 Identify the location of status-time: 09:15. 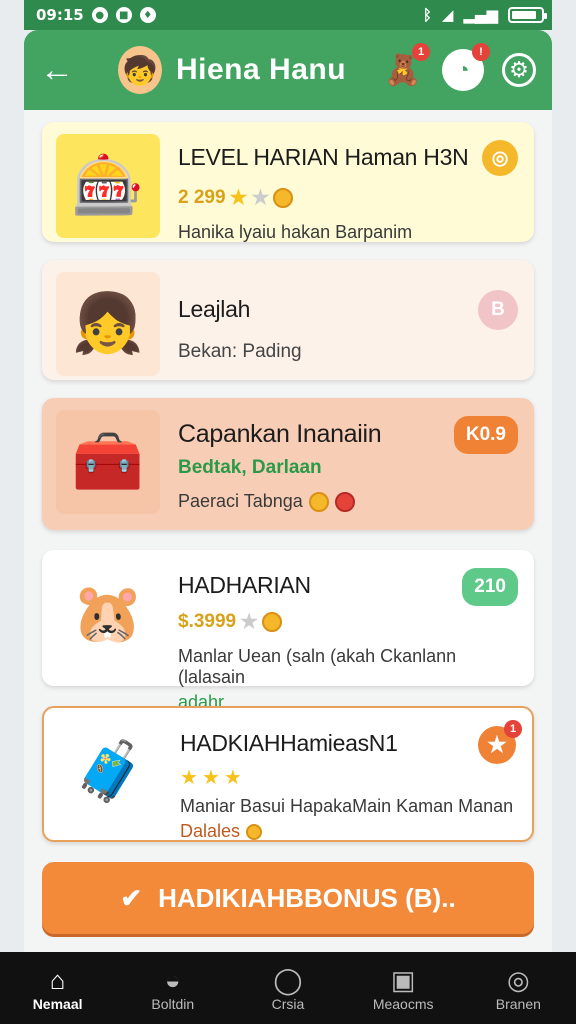
(60, 15).